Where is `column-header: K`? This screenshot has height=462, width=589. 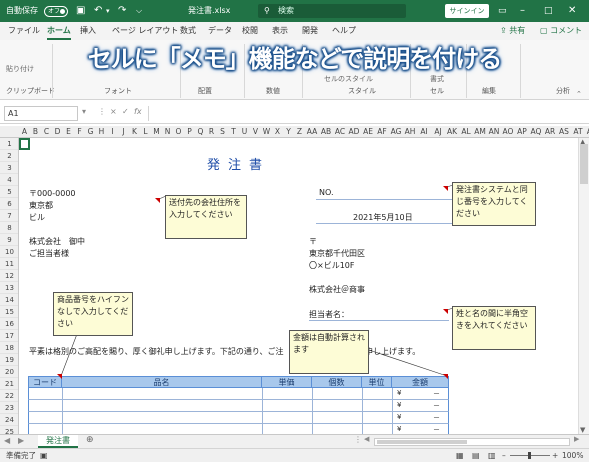
column-header: K is located at coordinates (134, 131).